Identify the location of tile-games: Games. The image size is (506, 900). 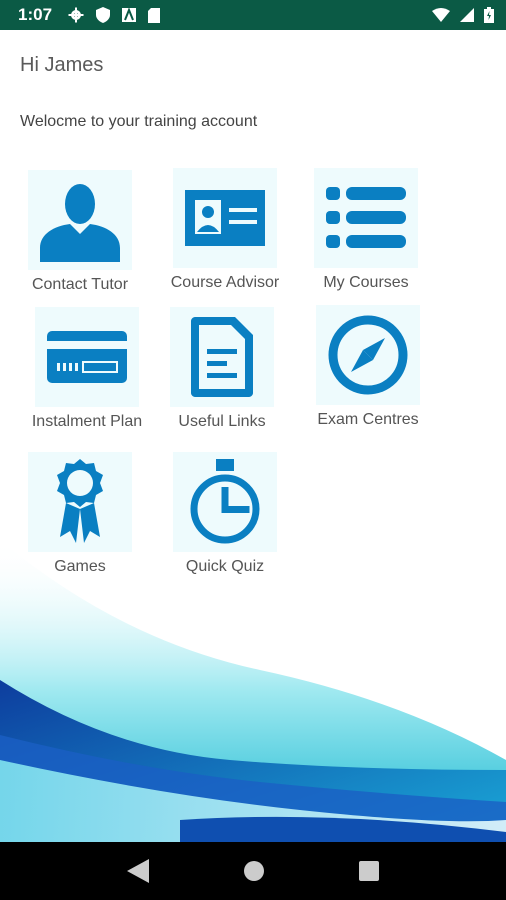
(80, 514).